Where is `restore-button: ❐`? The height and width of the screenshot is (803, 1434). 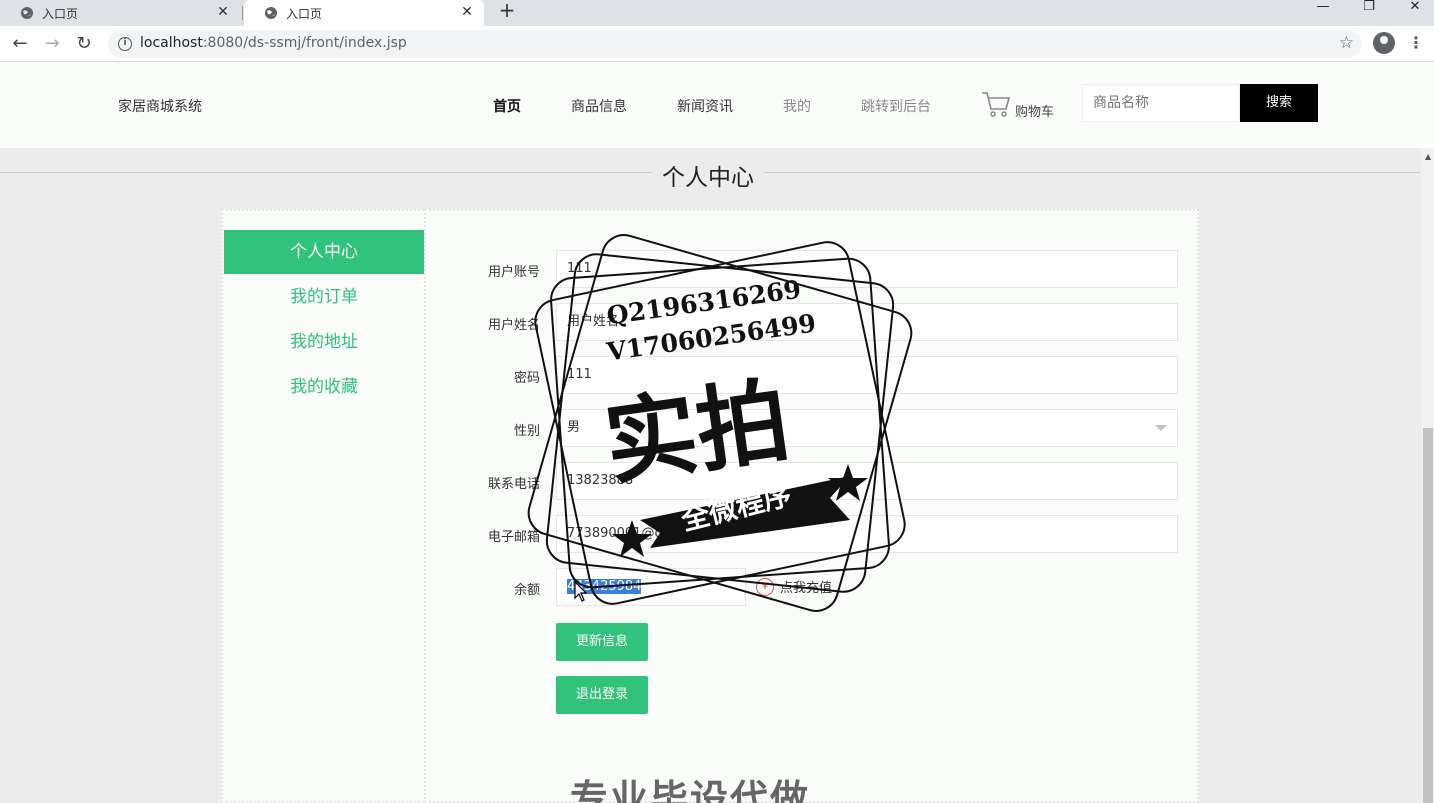
restore-button: ❐ is located at coordinates (1369, 8).